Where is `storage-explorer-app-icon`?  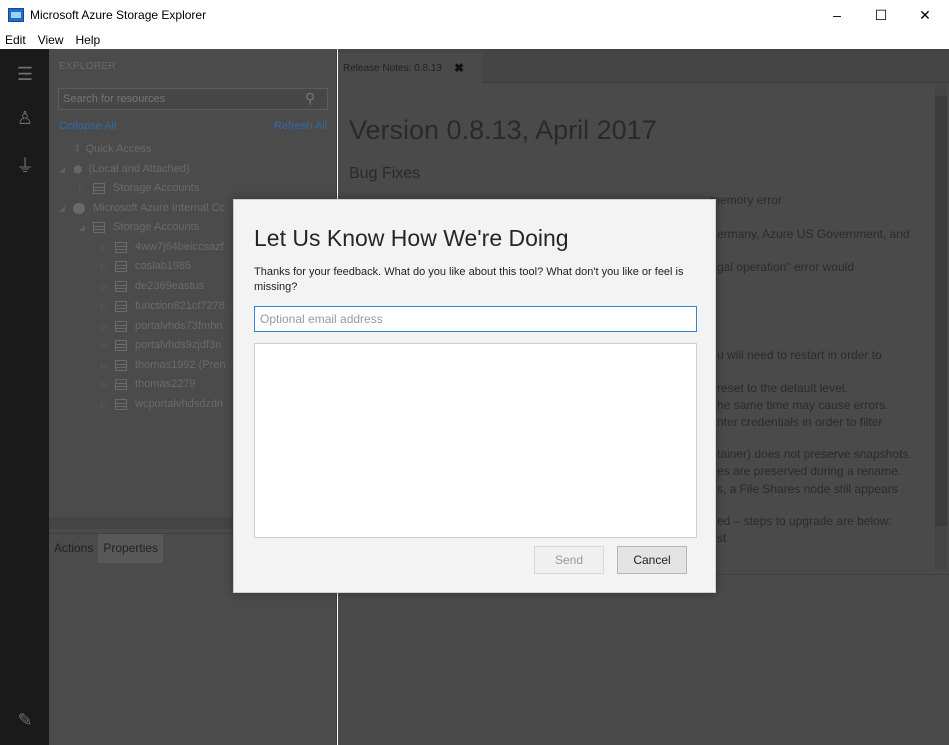 storage-explorer-app-icon is located at coordinates (16, 15).